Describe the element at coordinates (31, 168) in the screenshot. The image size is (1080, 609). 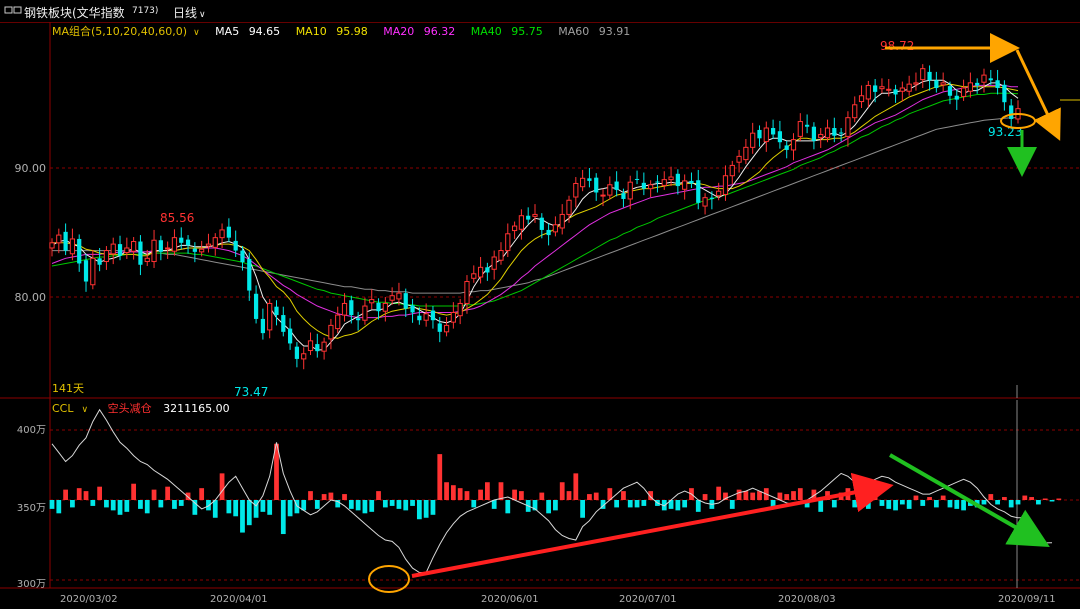
I see `y-tick-90: 90.00` at that location.